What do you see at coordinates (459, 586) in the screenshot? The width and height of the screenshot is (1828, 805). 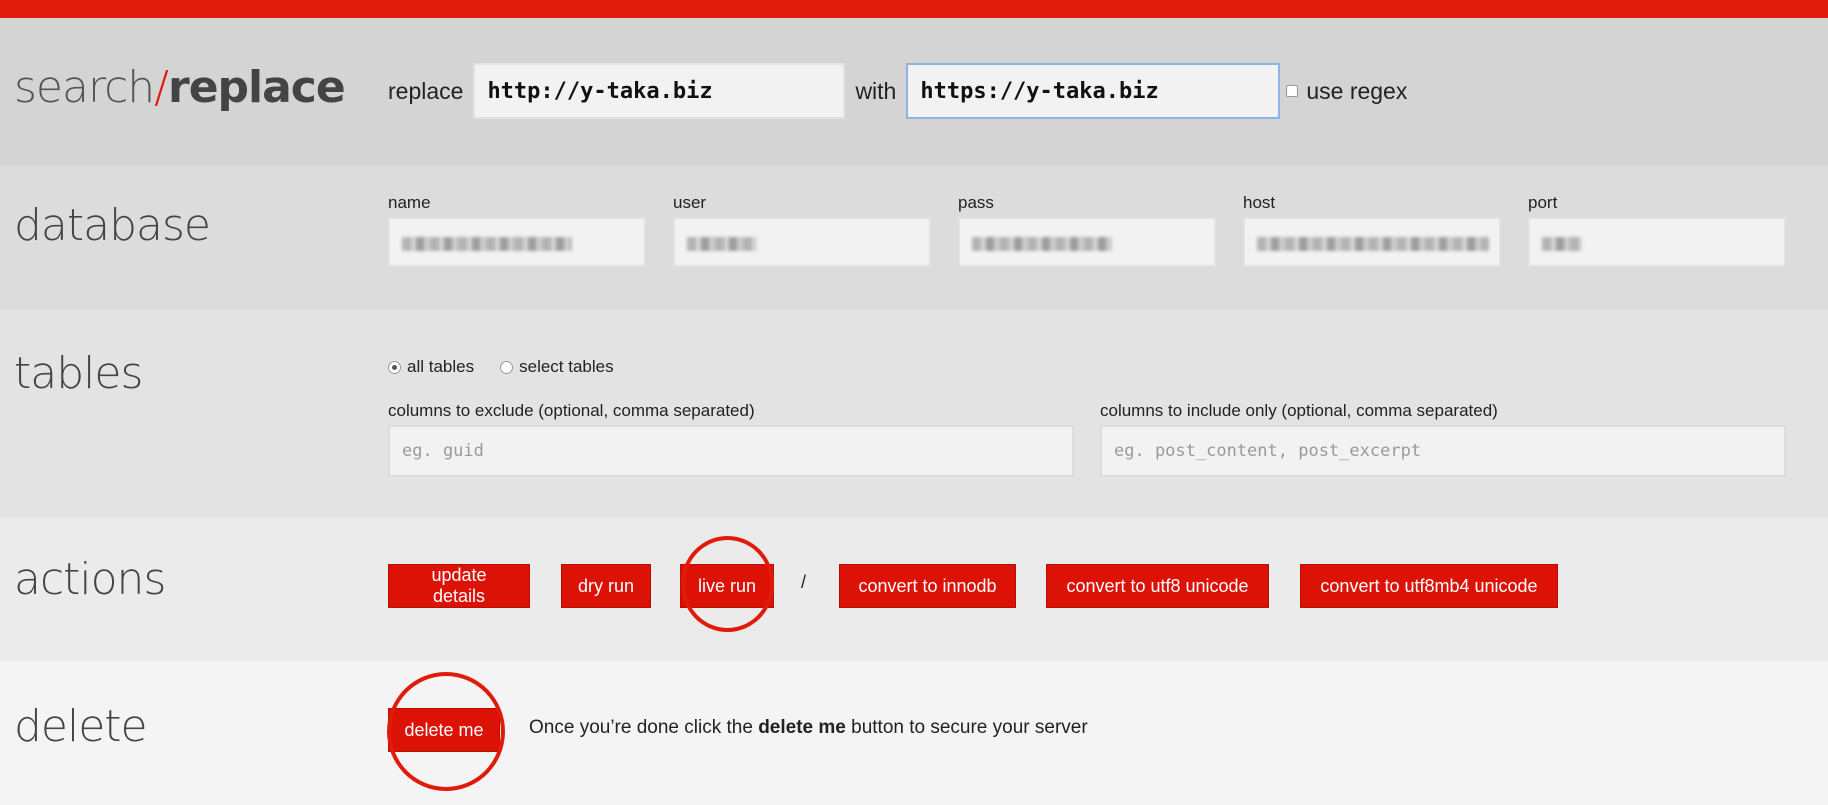 I see `update-details-button: update details` at bounding box center [459, 586].